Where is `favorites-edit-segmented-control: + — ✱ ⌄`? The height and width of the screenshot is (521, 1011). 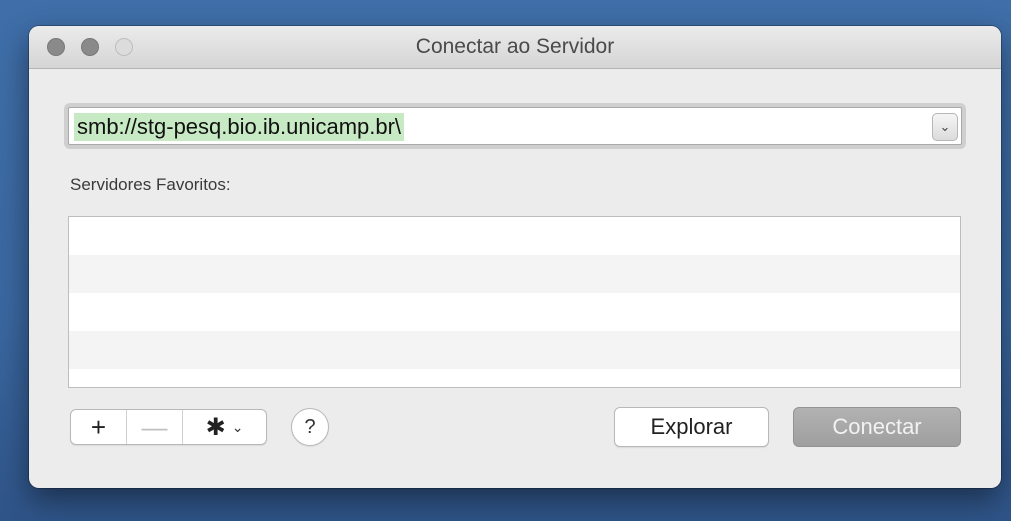 favorites-edit-segmented-control: + — ✱ ⌄ is located at coordinates (168, 427).